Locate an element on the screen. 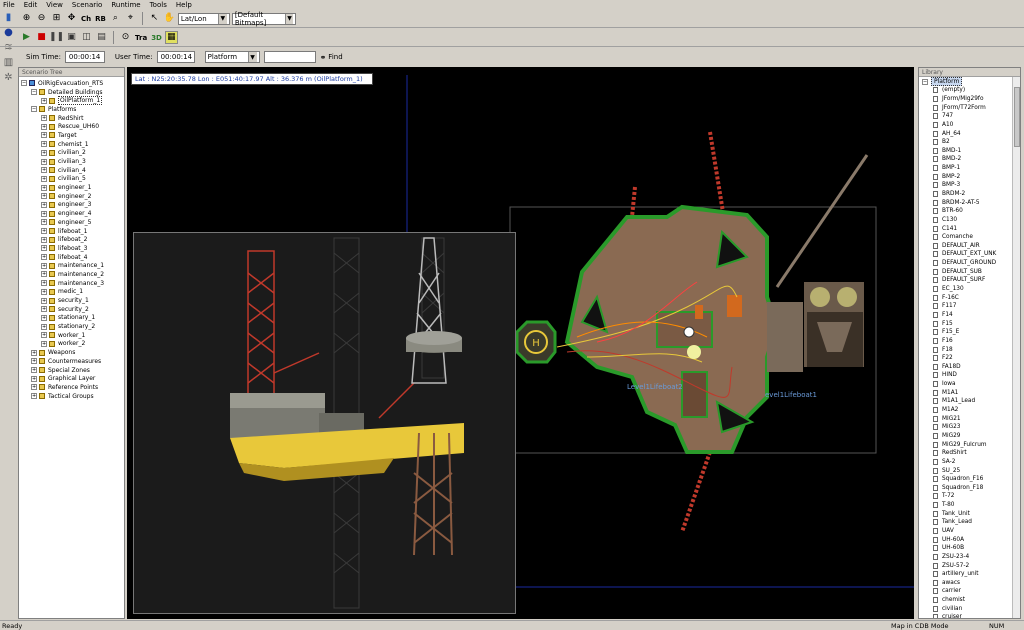 Image resolution: width=1024 pixels, height=630 pixels. library-item: UH-60A is located at coordinates (969, 539).